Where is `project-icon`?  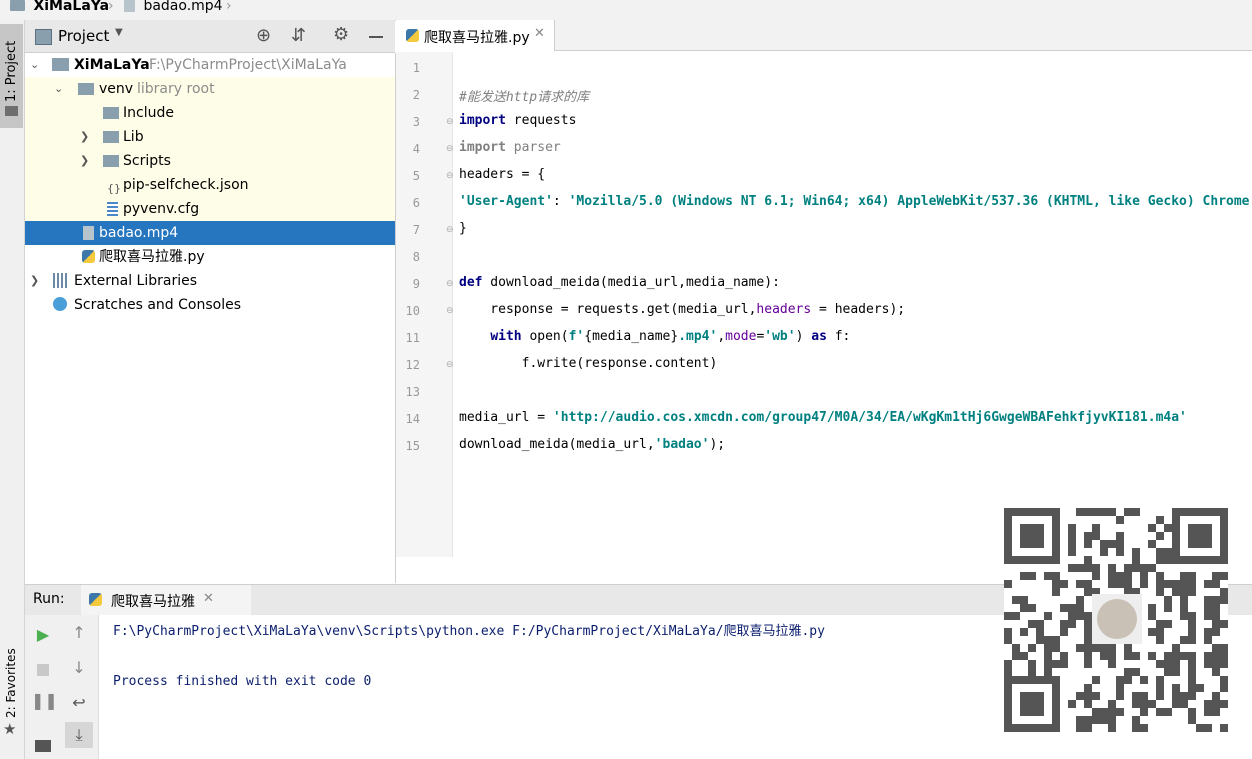
project-icon is located at coordinates (43, 37).